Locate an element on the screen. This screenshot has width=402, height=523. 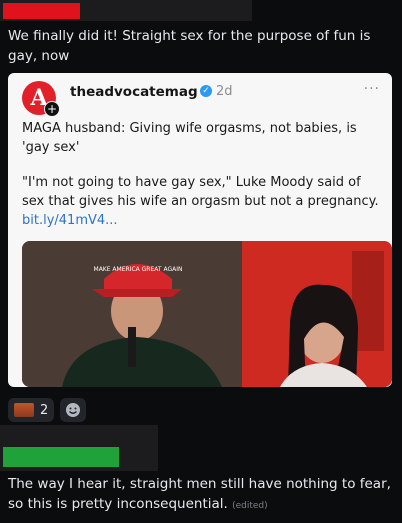
post-handle: theadvocatemag is located at coordinates (134, 92).